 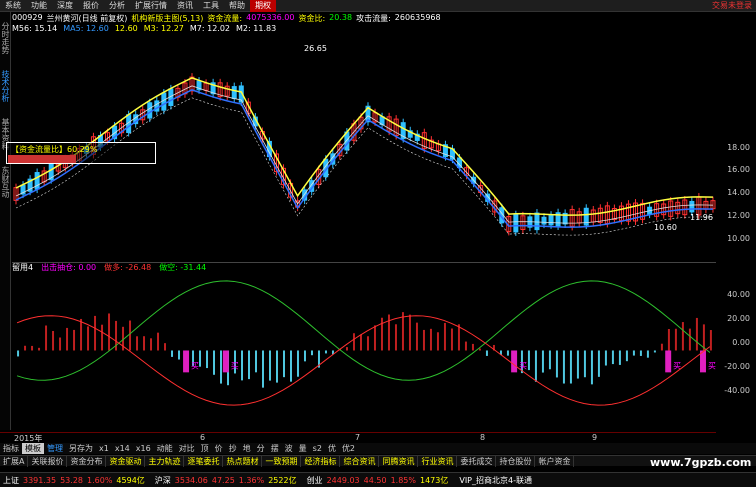 I want to click on toolbar-item-5: x14, so click(x=122, y=448).